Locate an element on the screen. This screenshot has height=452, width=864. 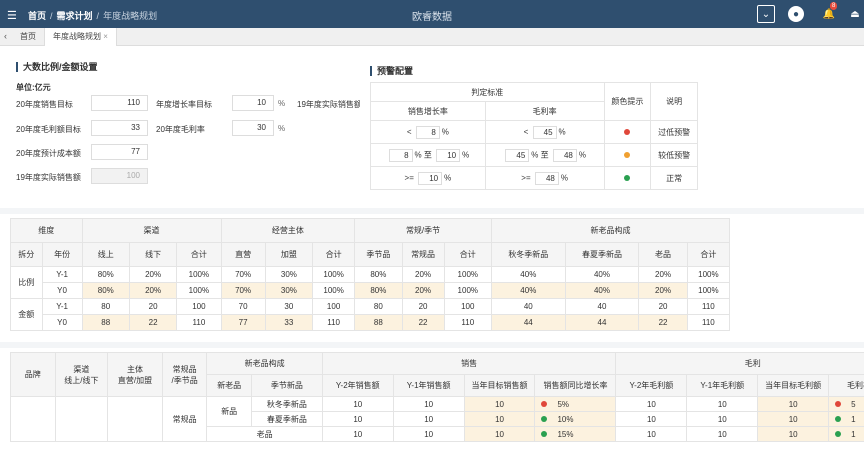
warning-title: 预警配置 is located at coordinates (391, 71).